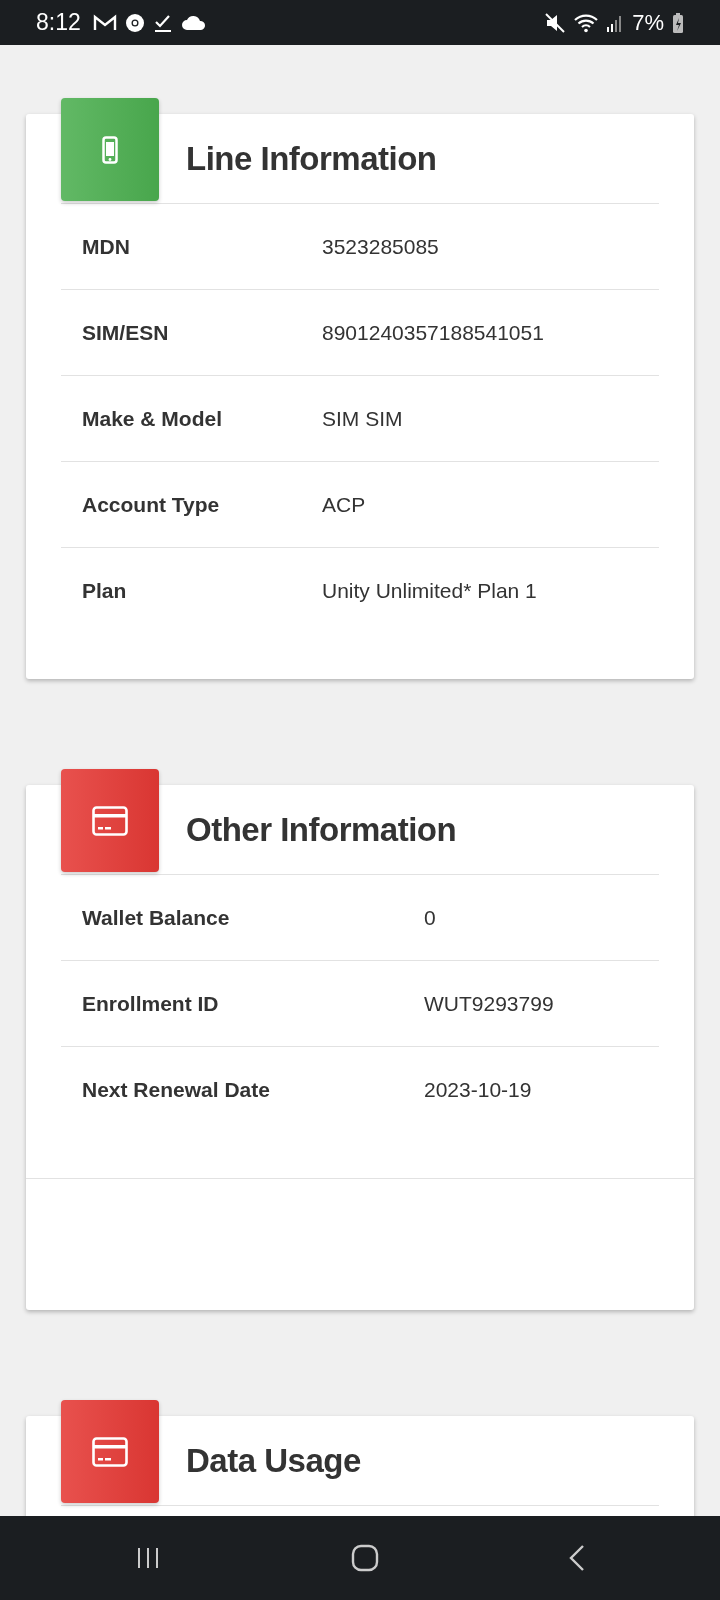  I want to click on battery-level: 7%, so click(648, 22).